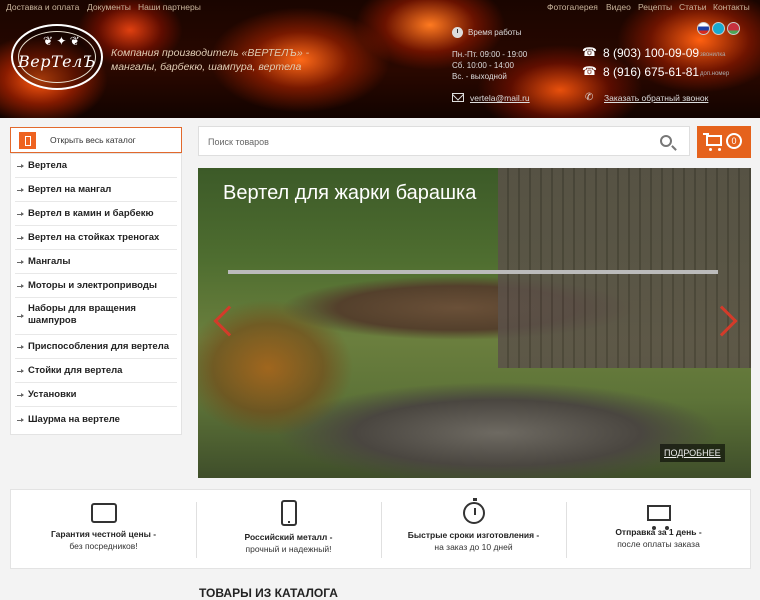 Image resolution: width=760 pixels, height=600 pixels. What do you see at coordinates (96, 214) in the screenshot?
I see `menu-item-vertel-kamin: Вертел в камин и барбекю` at bounding box center [96, 214].